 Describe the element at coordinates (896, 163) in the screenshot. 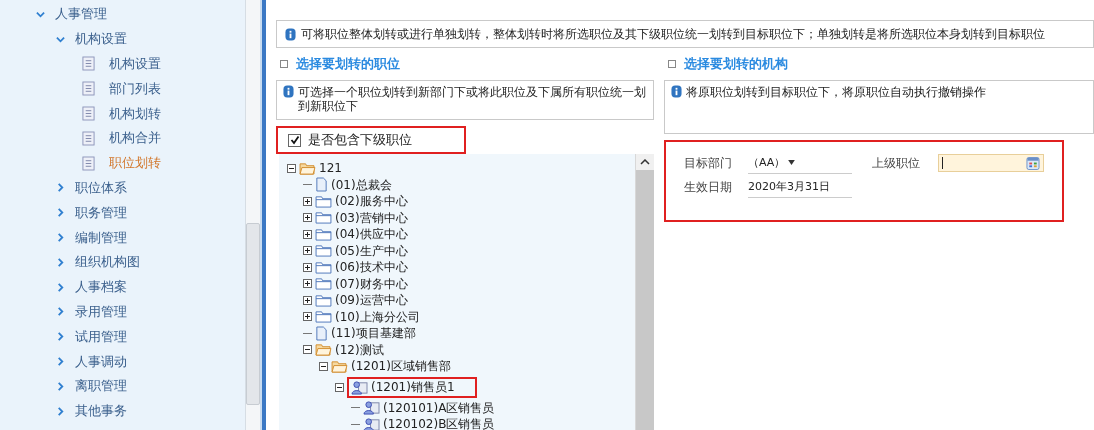

I see `field-label: 上级职位` at that location.